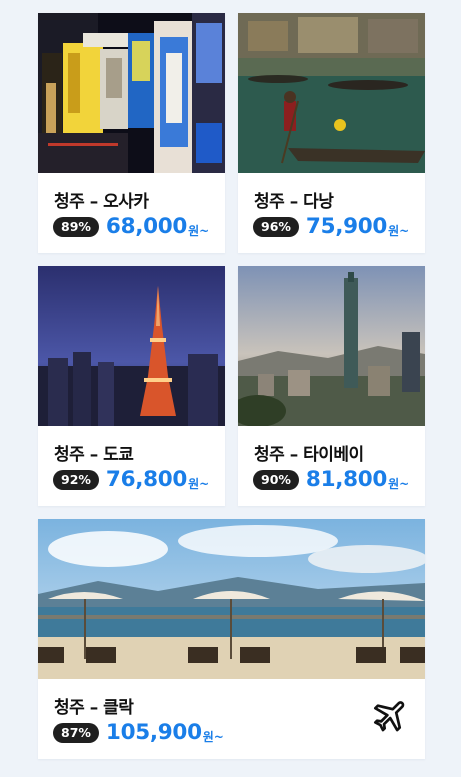  I want to click on deal-image-tokyo, so click(131, 346).